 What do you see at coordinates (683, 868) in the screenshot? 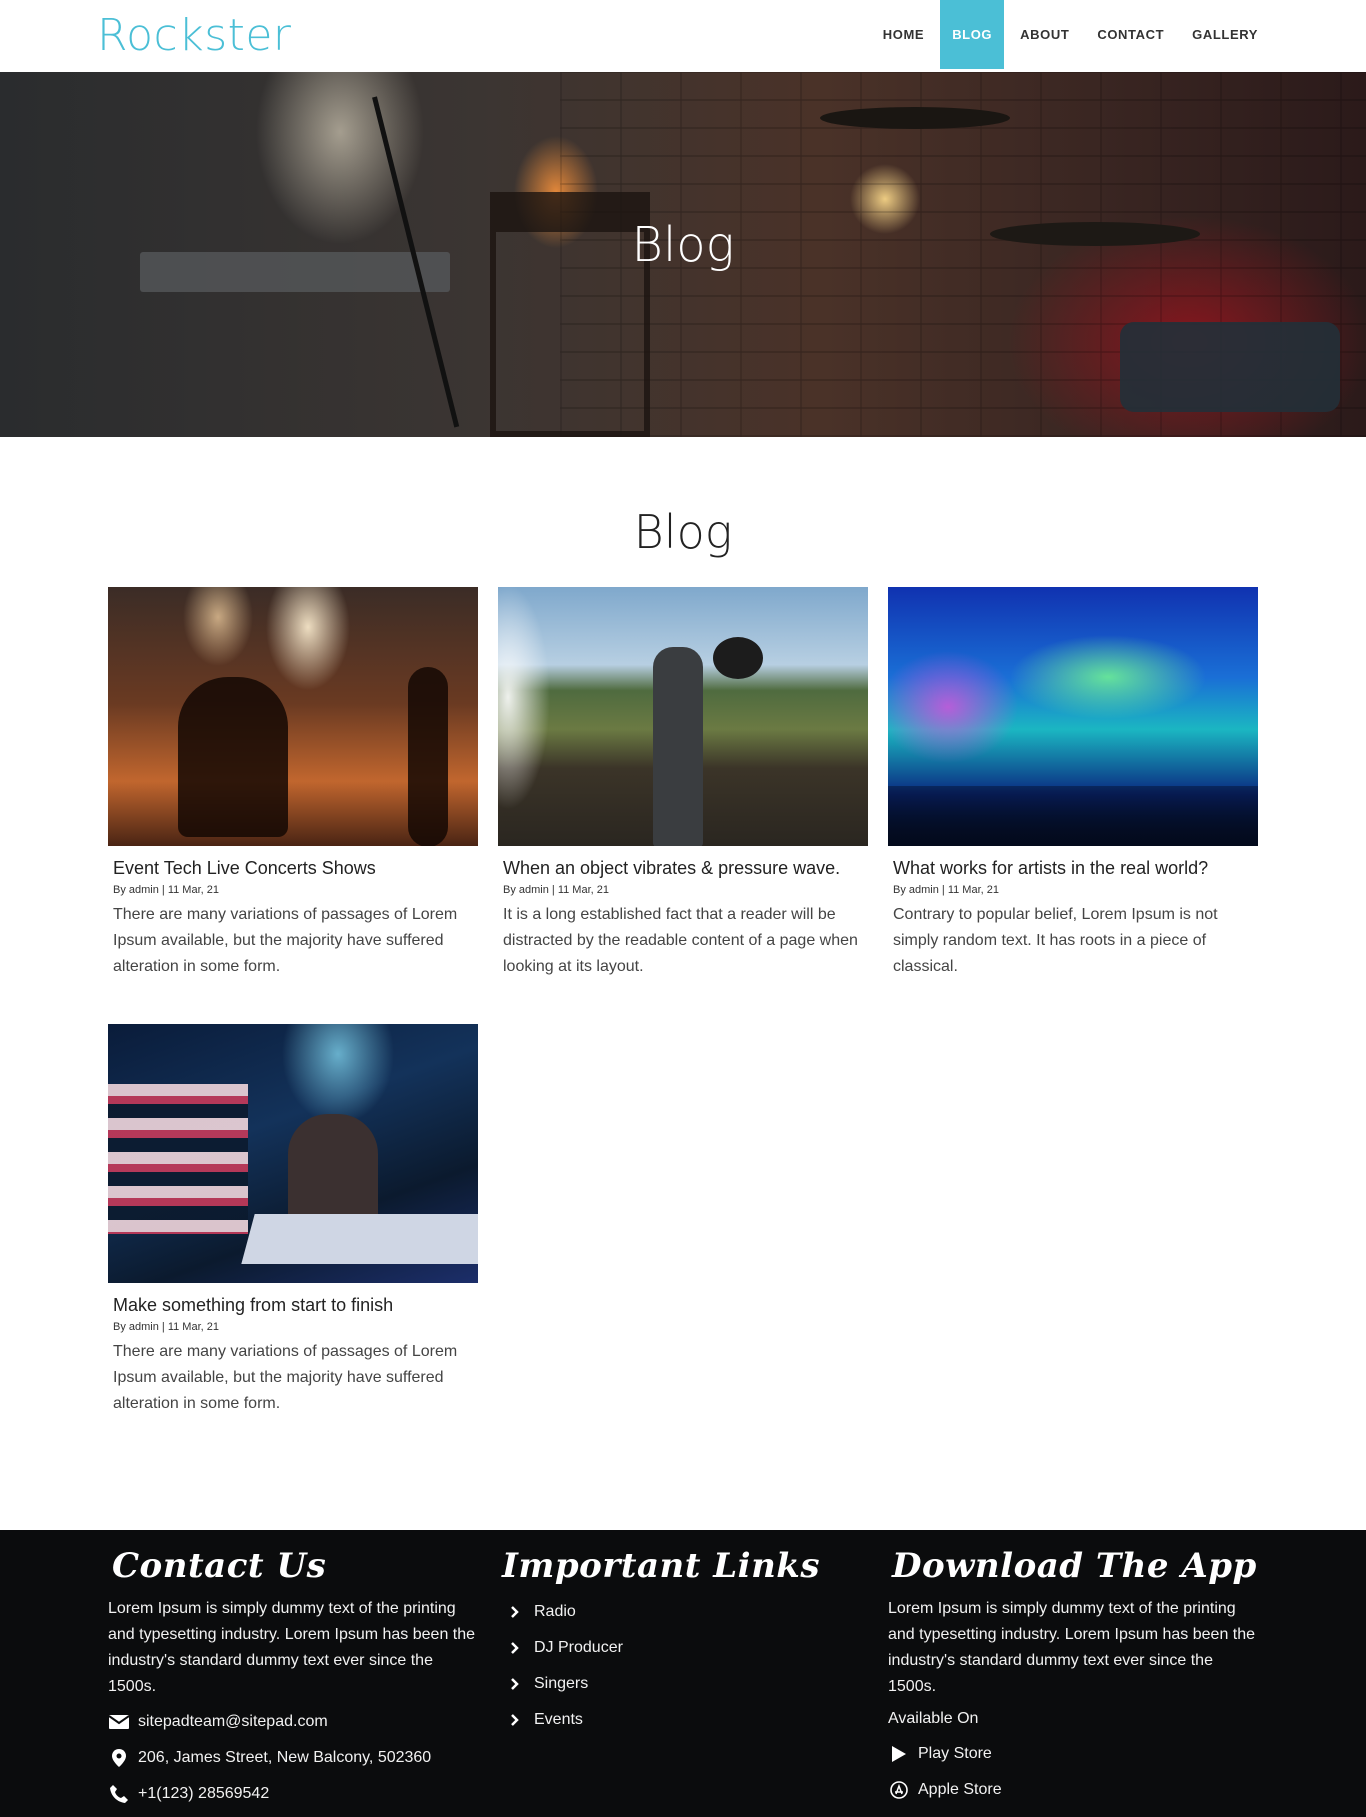
I see `blog-card-title: When an object vibrates & pressure wave.` at bounding box center [683, 868].